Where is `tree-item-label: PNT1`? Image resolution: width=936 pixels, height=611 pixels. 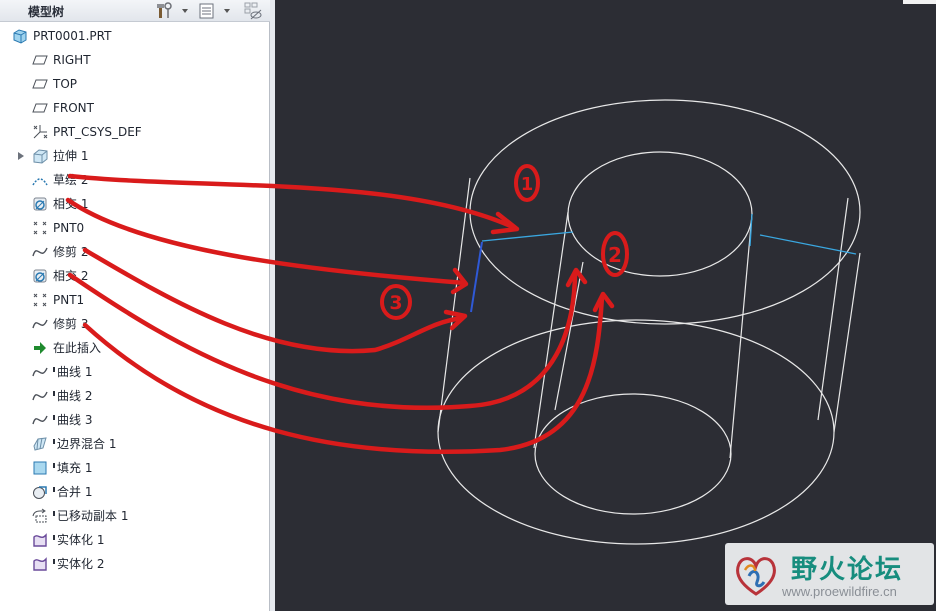 tree-item-label: PNT1 is located at coordinates (69, 300).